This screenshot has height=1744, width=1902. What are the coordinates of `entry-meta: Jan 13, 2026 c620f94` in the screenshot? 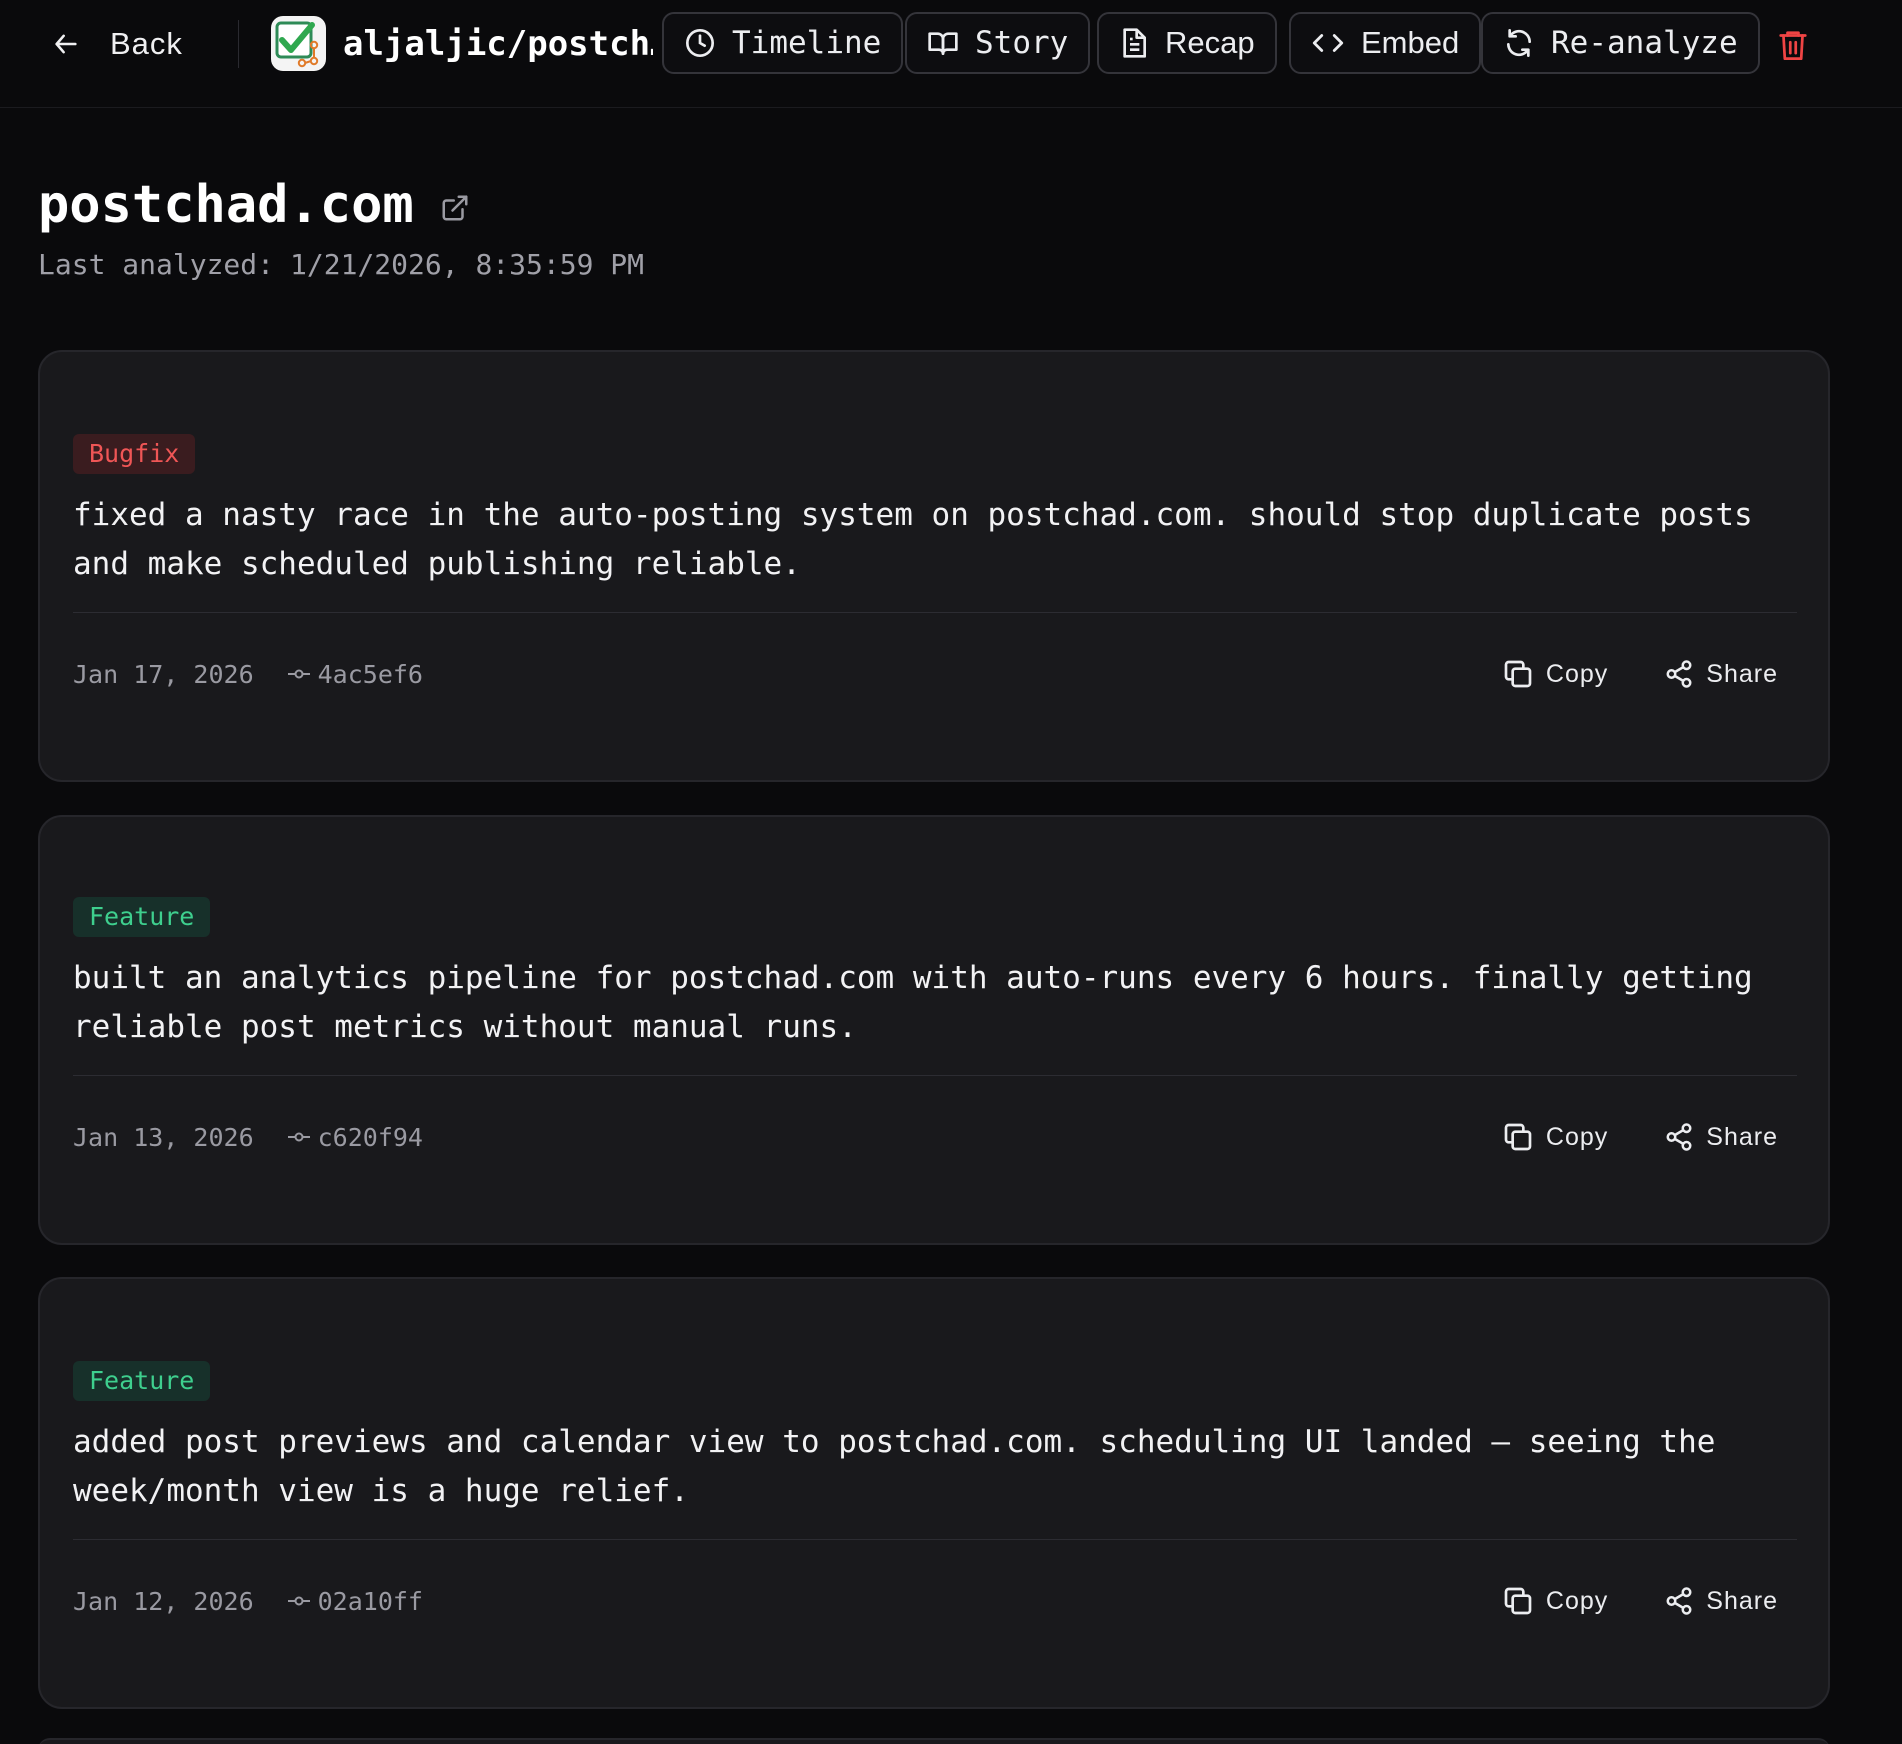 It's located at (248, 1137).